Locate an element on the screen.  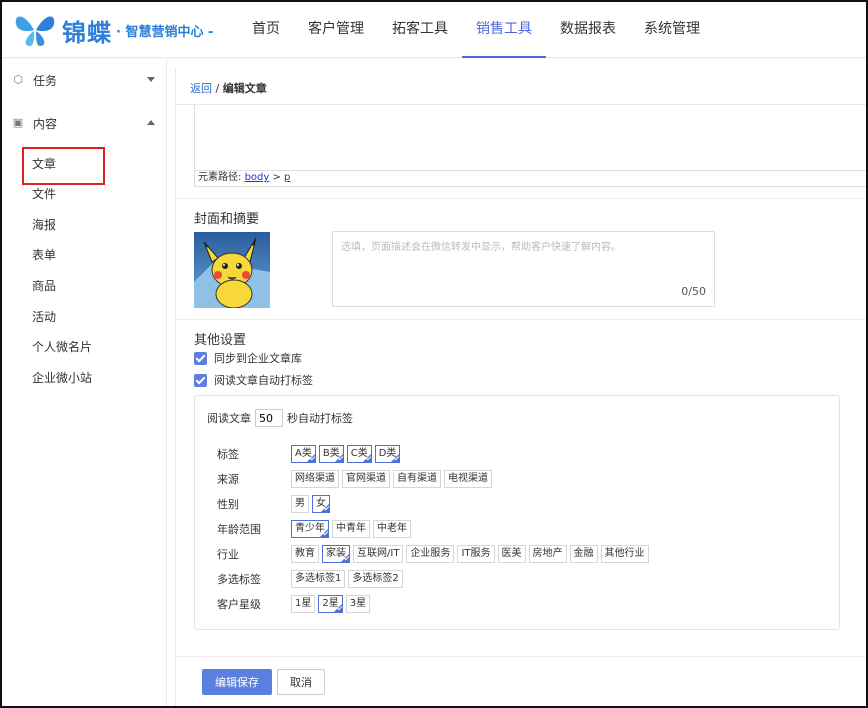
brand-name: 锦蝶 is located at coordinates (87, 32).